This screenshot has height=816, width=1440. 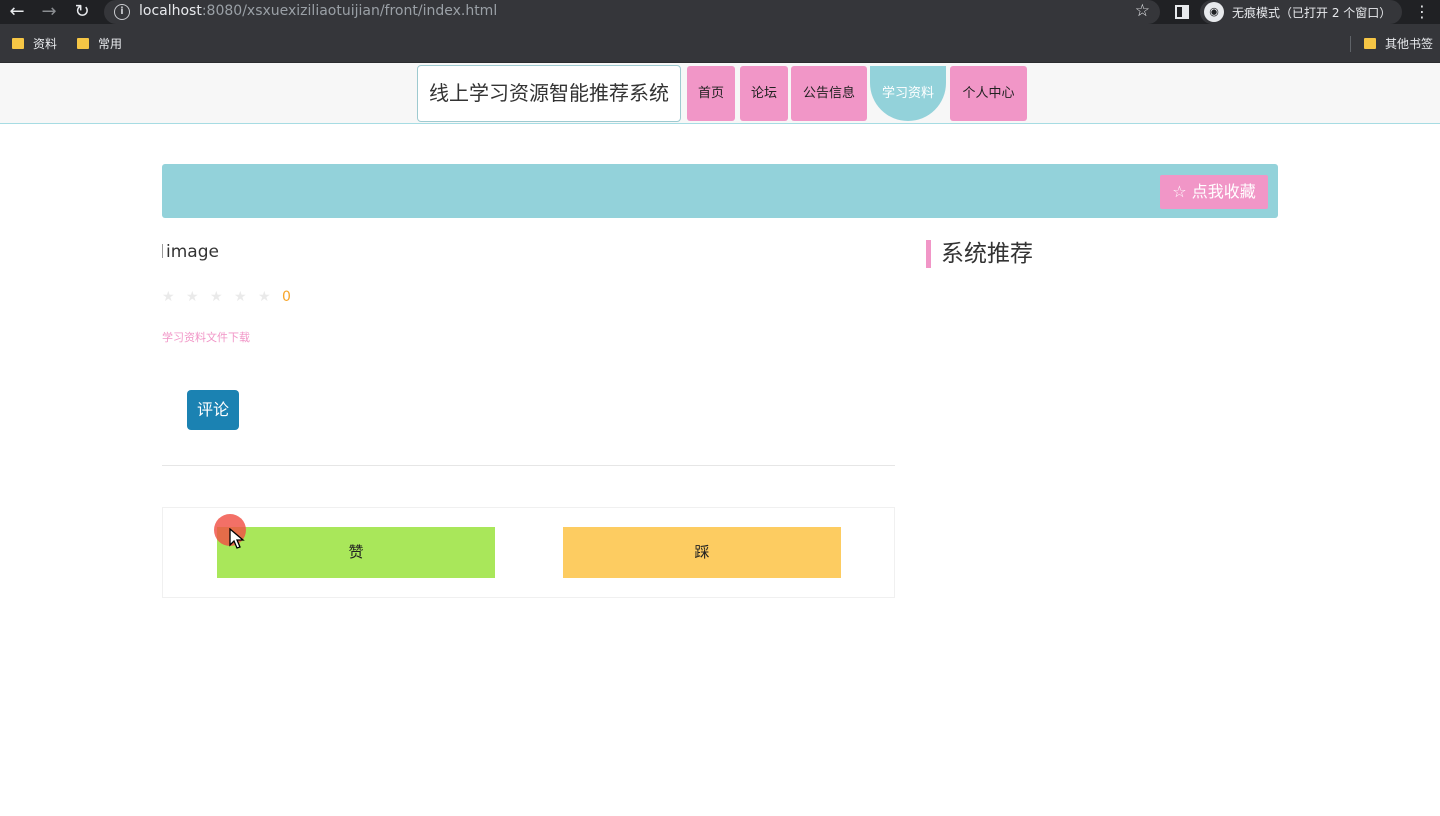 I want to click on rating-stars: ★ ★ ★ ★ ★ 0, so click(x=226, y=297).